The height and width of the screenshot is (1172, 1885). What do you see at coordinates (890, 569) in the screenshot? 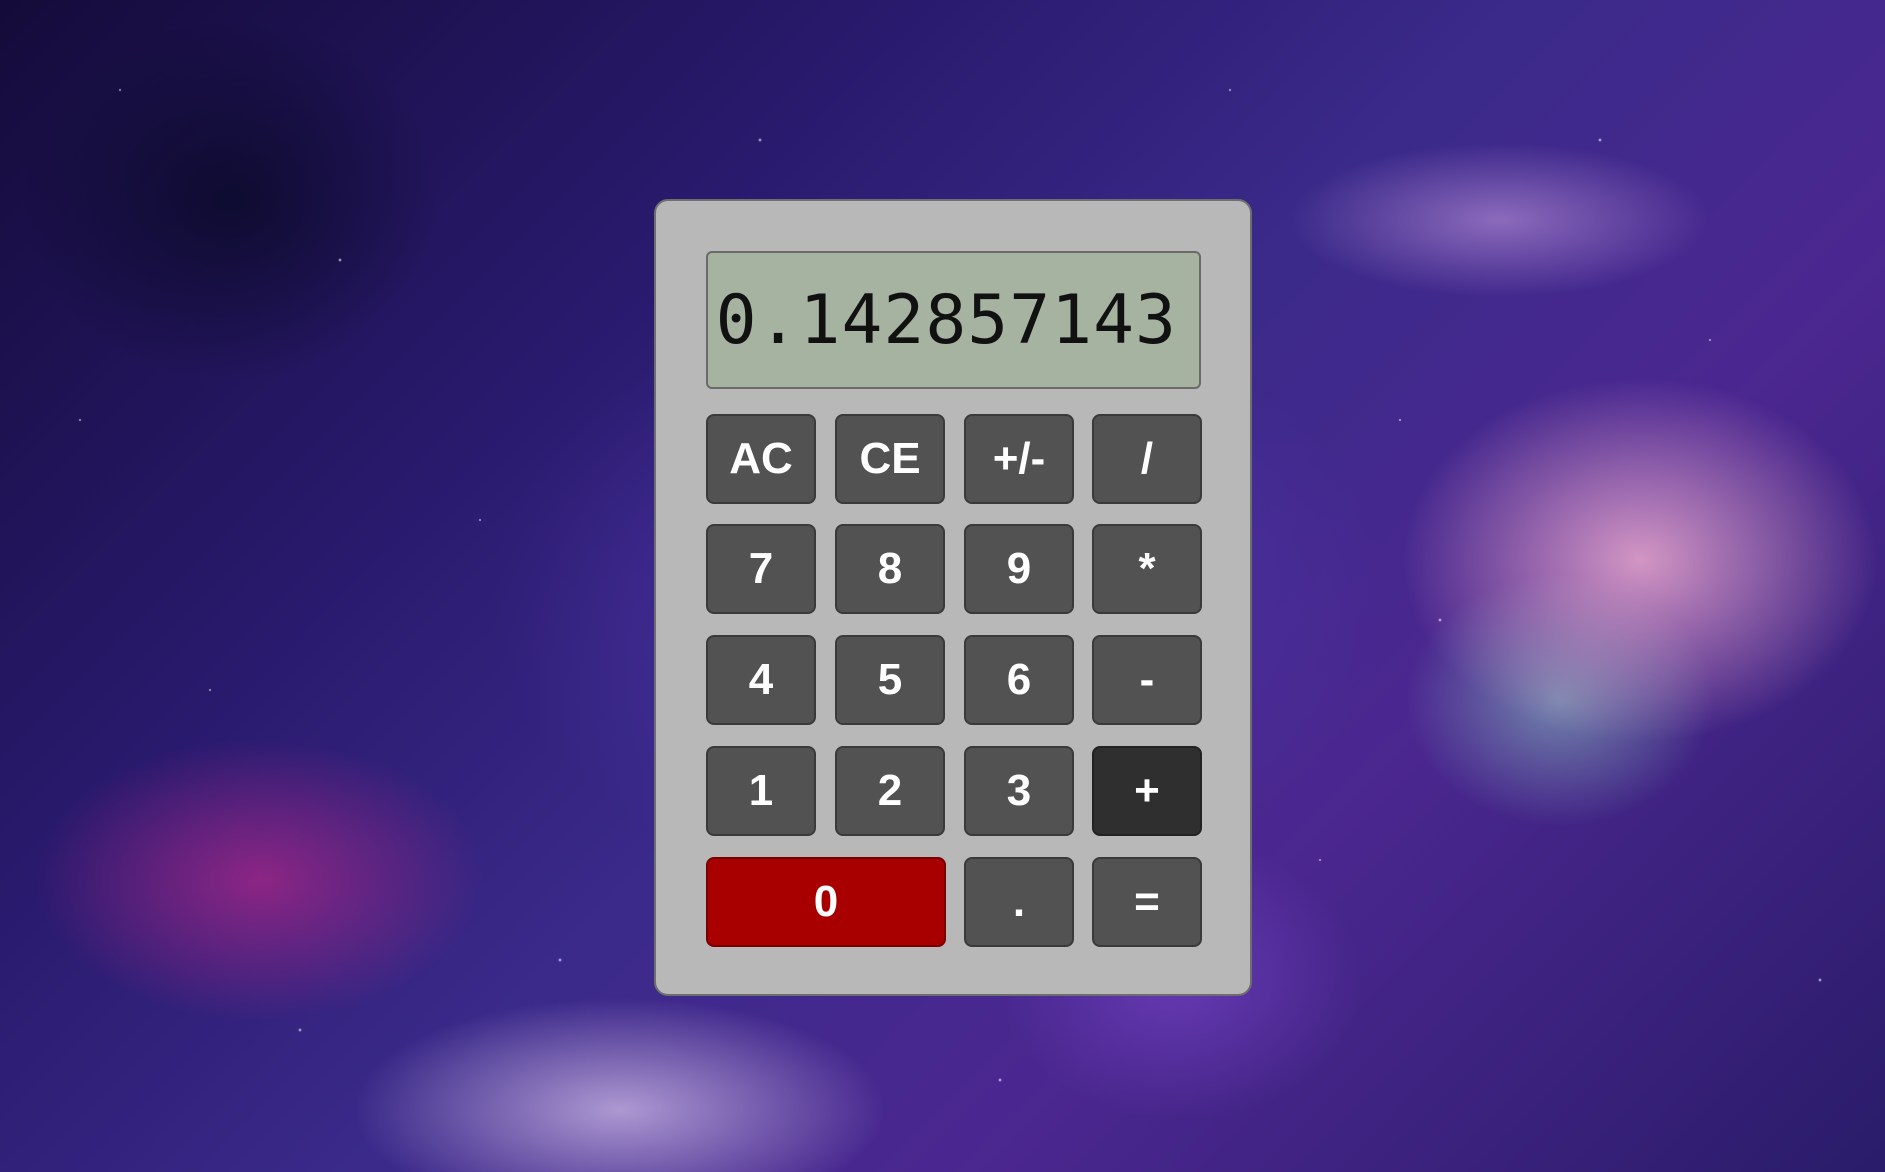
I see `digit-8-button: 8` at bounding box center [890, 569].